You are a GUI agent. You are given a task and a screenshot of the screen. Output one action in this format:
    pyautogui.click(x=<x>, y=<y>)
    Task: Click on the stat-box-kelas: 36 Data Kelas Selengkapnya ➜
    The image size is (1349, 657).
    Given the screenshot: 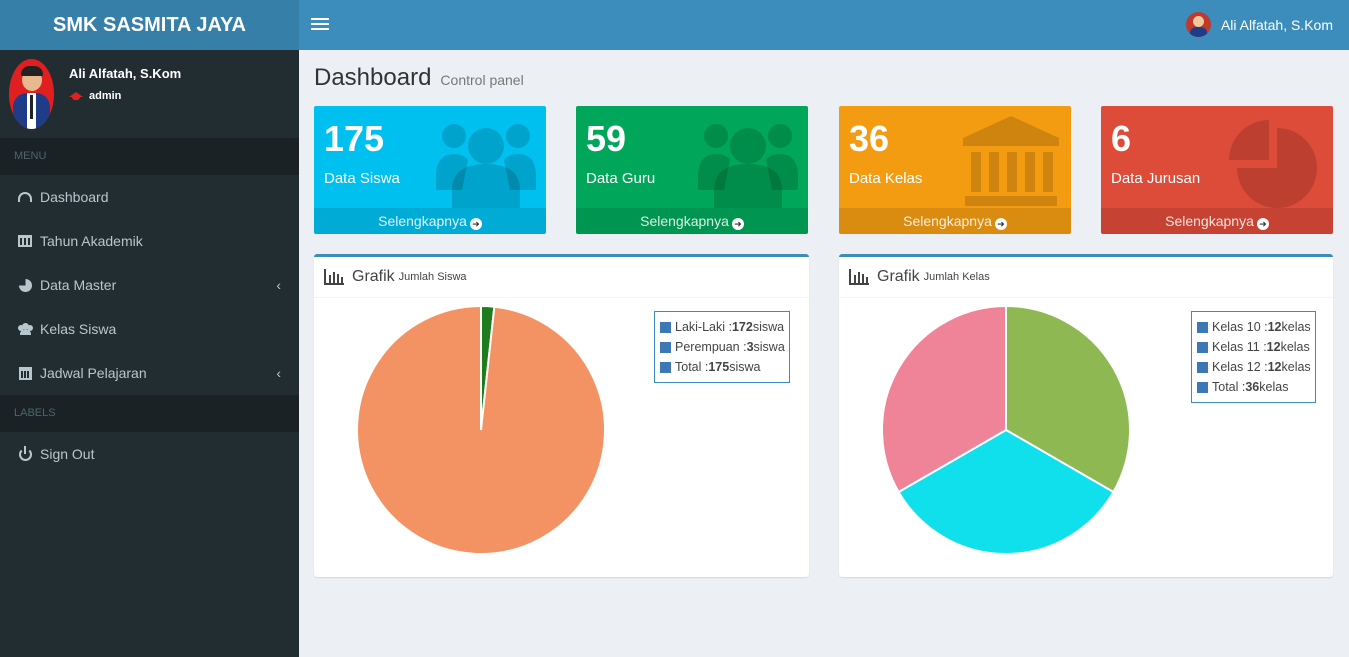 What is the action you would take?
    pyautogui.click(x=955, y=170)
    